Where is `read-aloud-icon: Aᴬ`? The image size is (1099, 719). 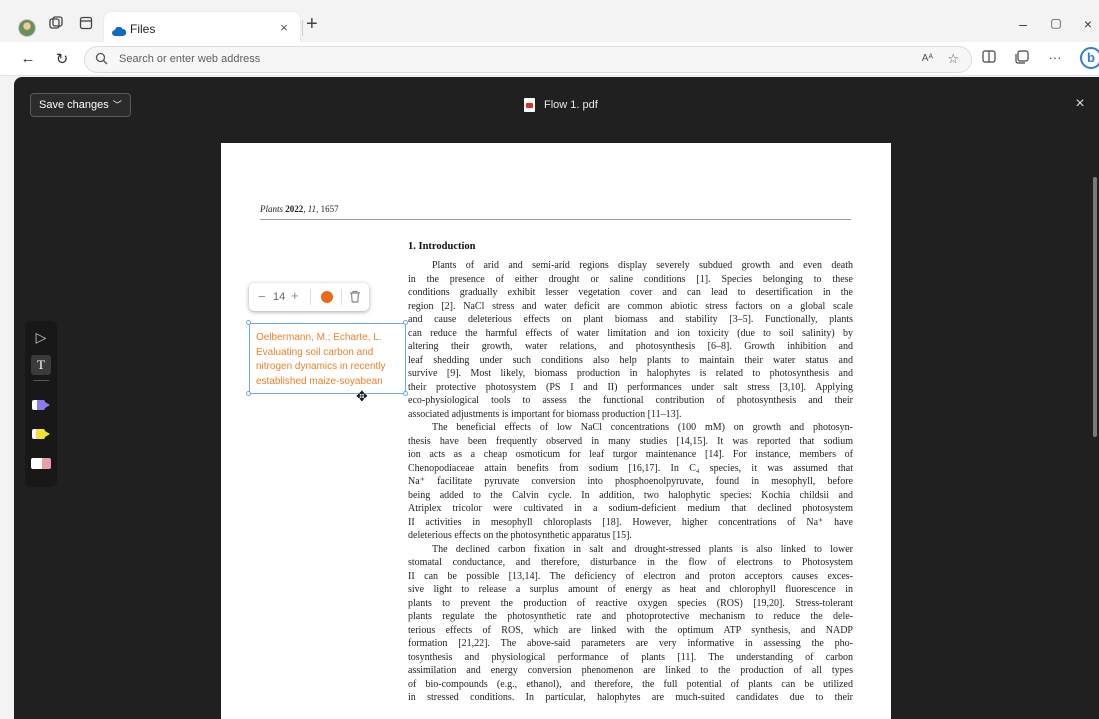 read-aloud-icon: Aᴬ is located at coordinates (927, 58).